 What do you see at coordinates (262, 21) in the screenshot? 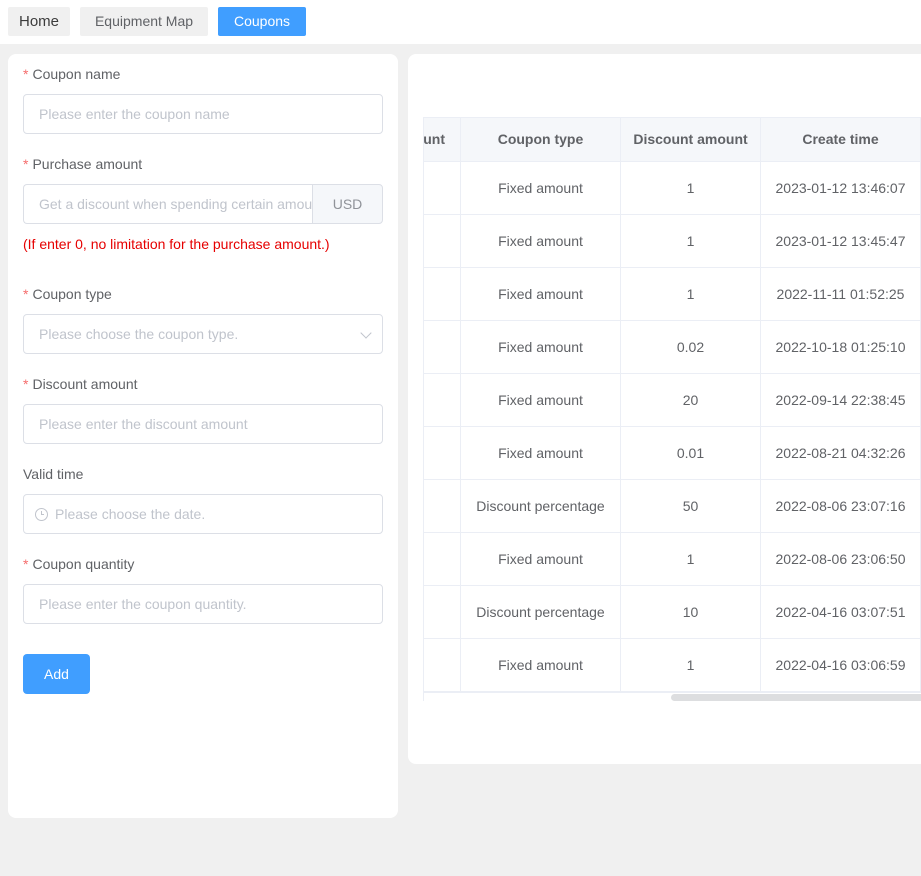
I see `tab-coupons: Coupons` at bounding box center [262, 21].